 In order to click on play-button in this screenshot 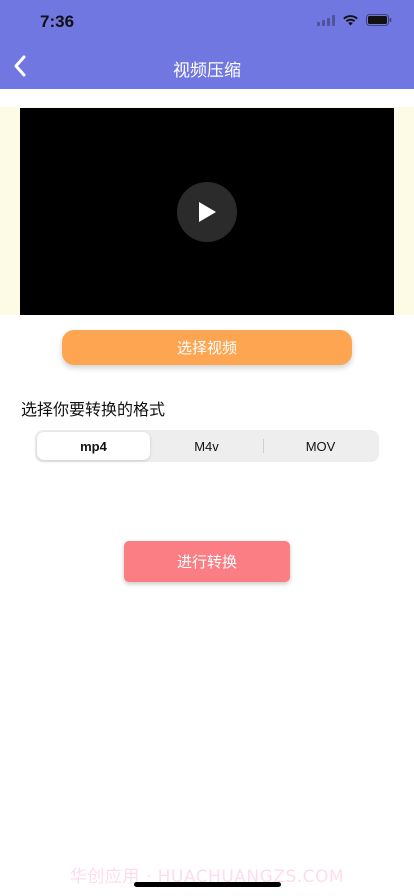, I will do `click(207, 212)`.